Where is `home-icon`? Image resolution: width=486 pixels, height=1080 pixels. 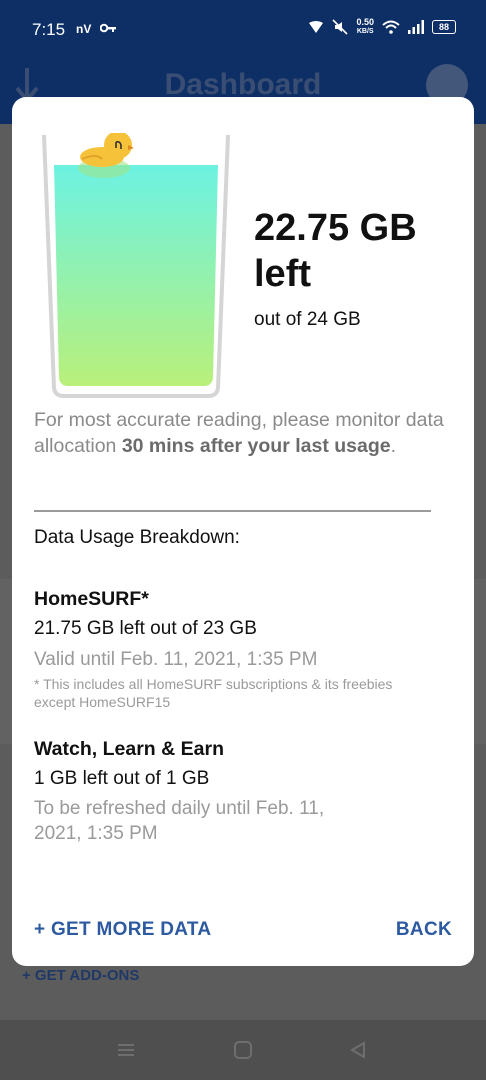
home-icon is located at coordinates (243, 1050).